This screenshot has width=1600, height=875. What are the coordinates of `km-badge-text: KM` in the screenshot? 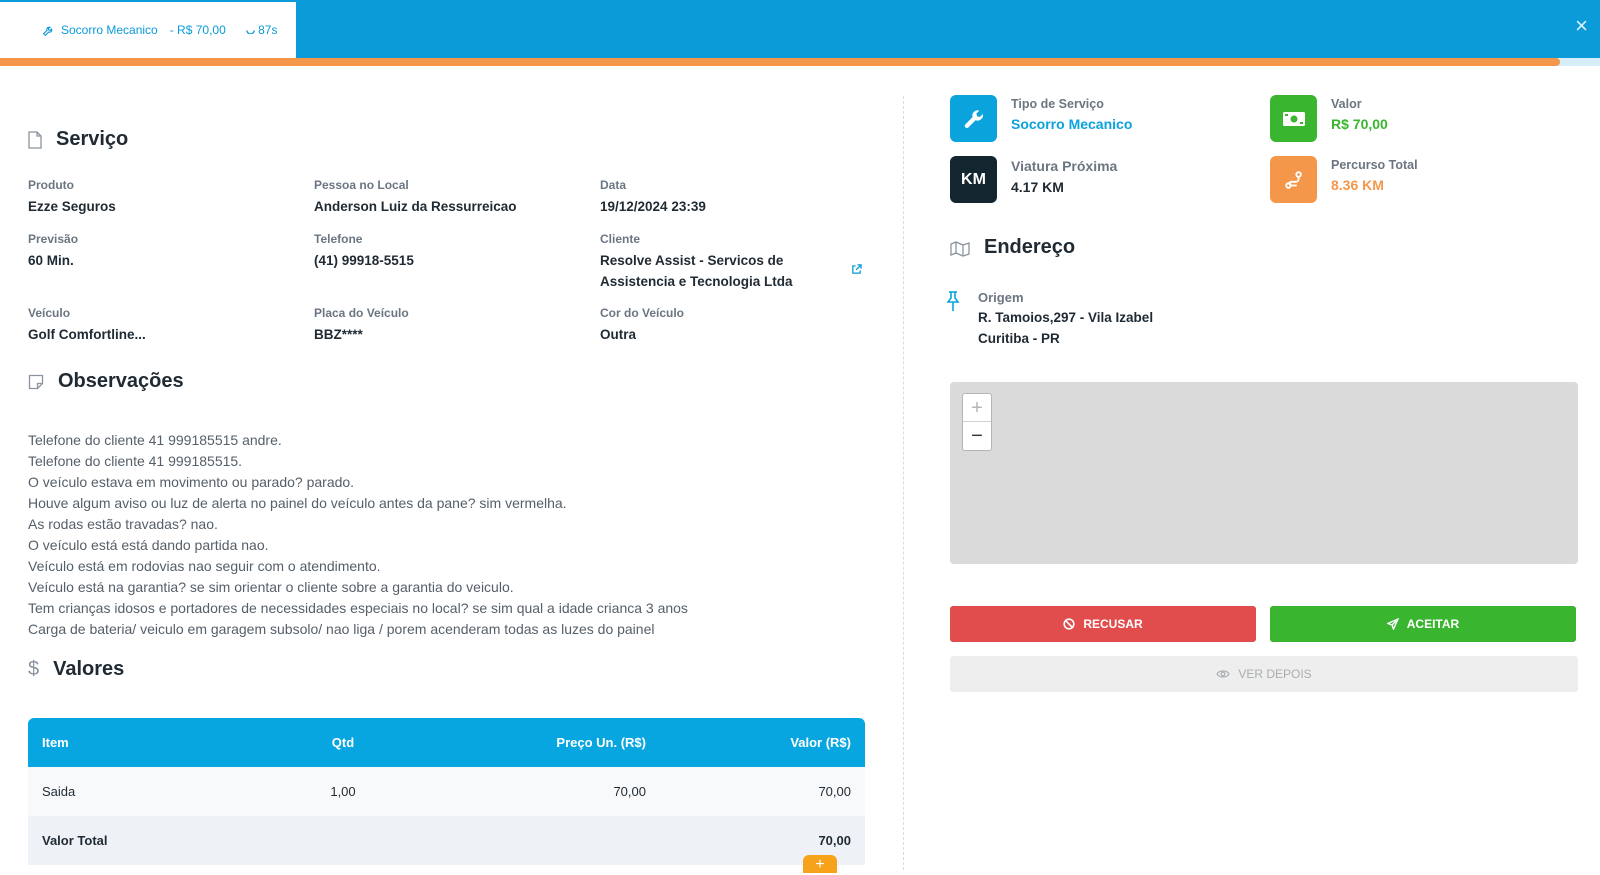 It's located at (973, 179).